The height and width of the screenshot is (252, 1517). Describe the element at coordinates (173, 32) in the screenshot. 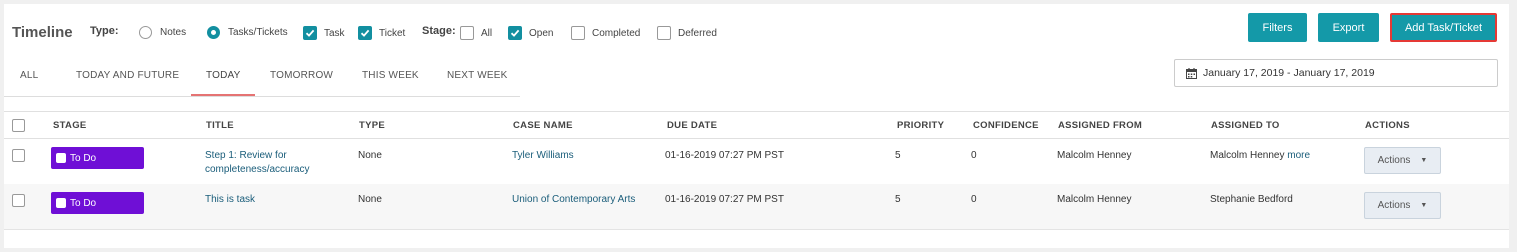

I see `type-option-notes-label: Notes` at that location.